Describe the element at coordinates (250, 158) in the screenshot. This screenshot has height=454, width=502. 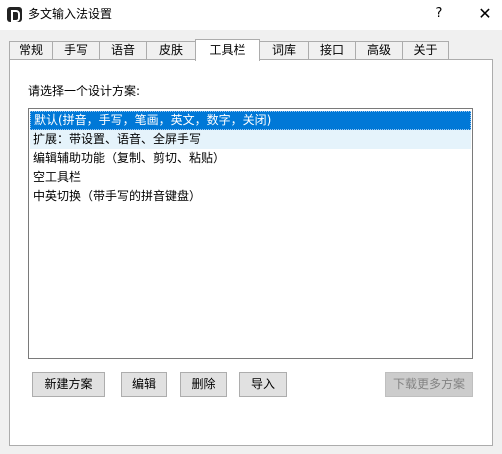
I see `scheme-item-edit-assist: 编辑辅助功能（复制、剪切、粘贴）` at that location.